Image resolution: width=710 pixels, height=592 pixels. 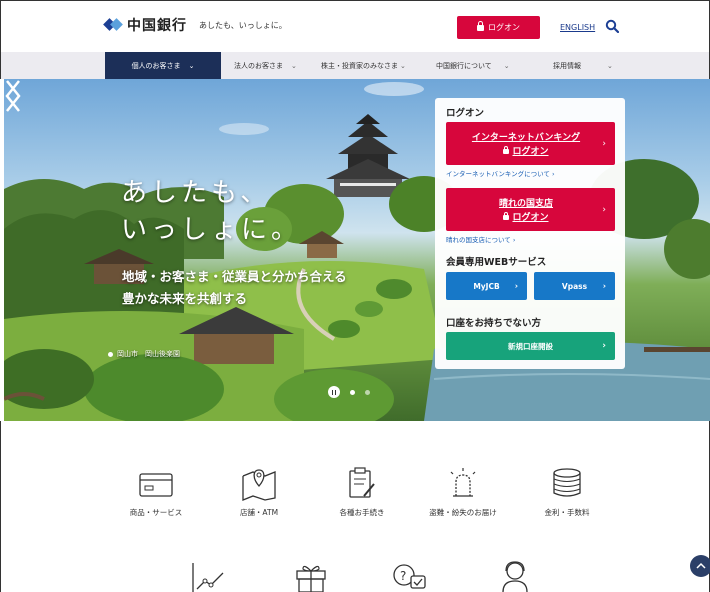 I want to click on slider-controls, so click(x=349, y=392).